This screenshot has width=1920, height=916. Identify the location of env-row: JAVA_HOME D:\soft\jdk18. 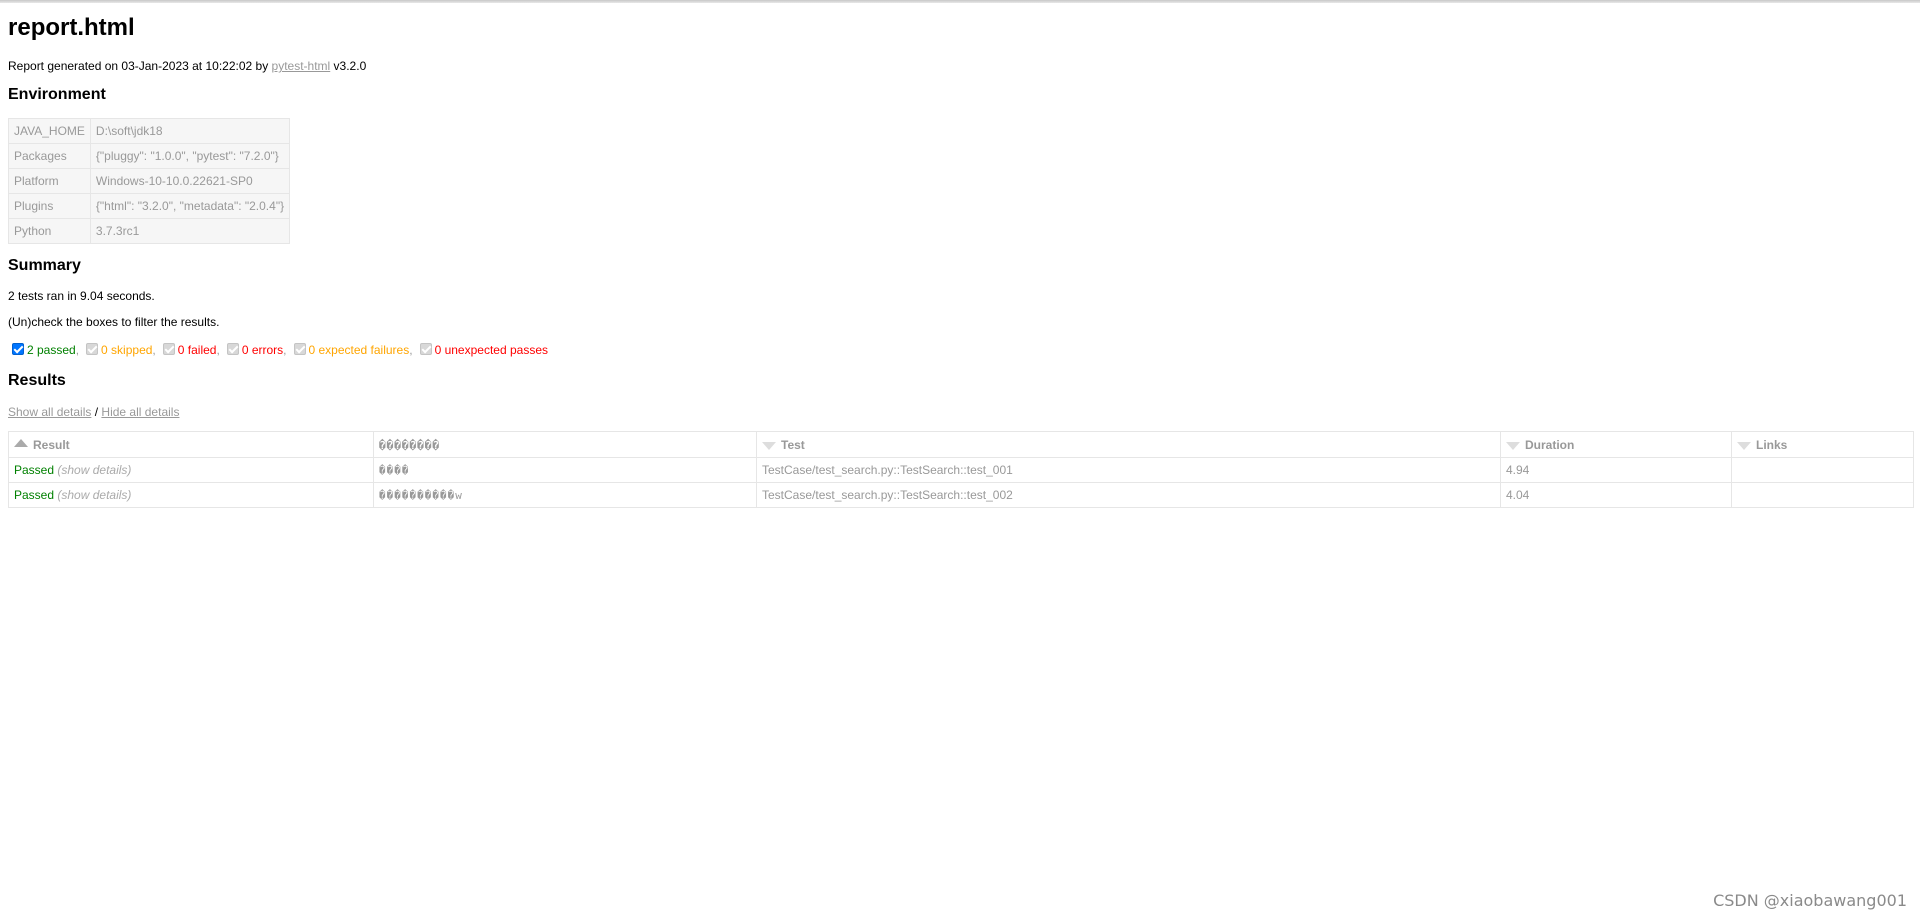
(149, 131).